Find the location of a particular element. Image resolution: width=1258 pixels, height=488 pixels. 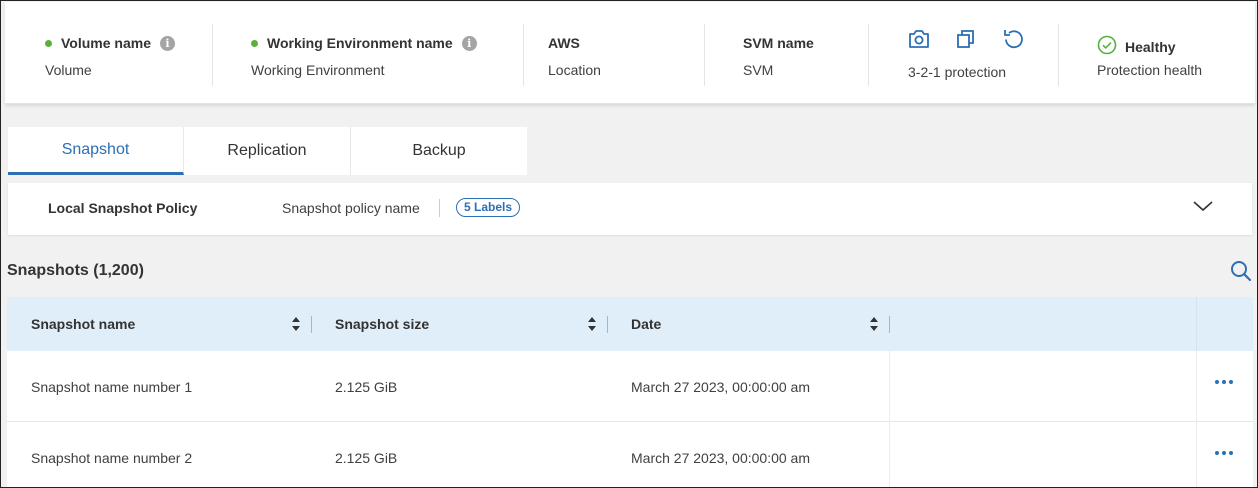

health-label: Protection health is located at coordinates (1150, 70).